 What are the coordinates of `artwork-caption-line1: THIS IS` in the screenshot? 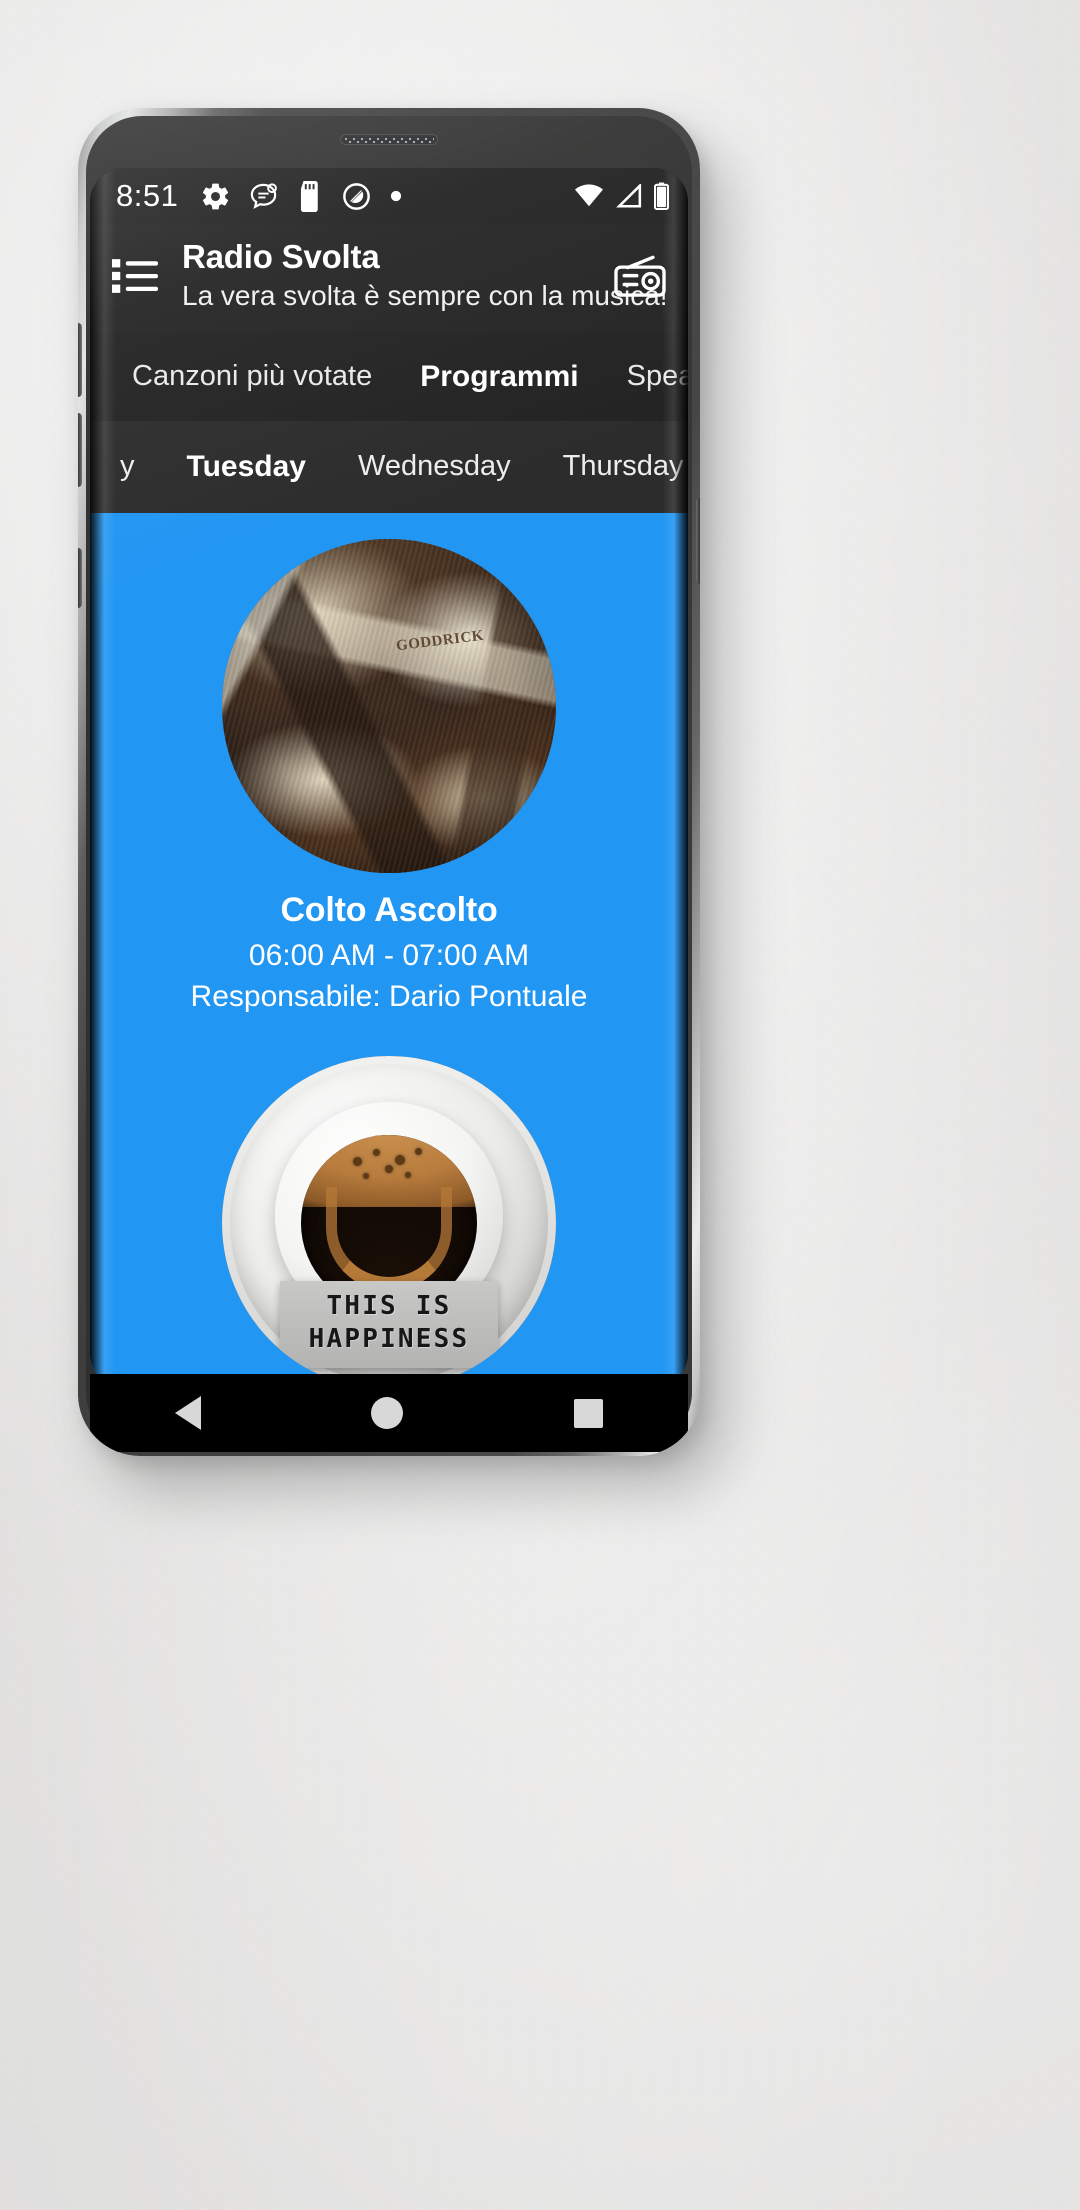 It's located at (389, 1306).